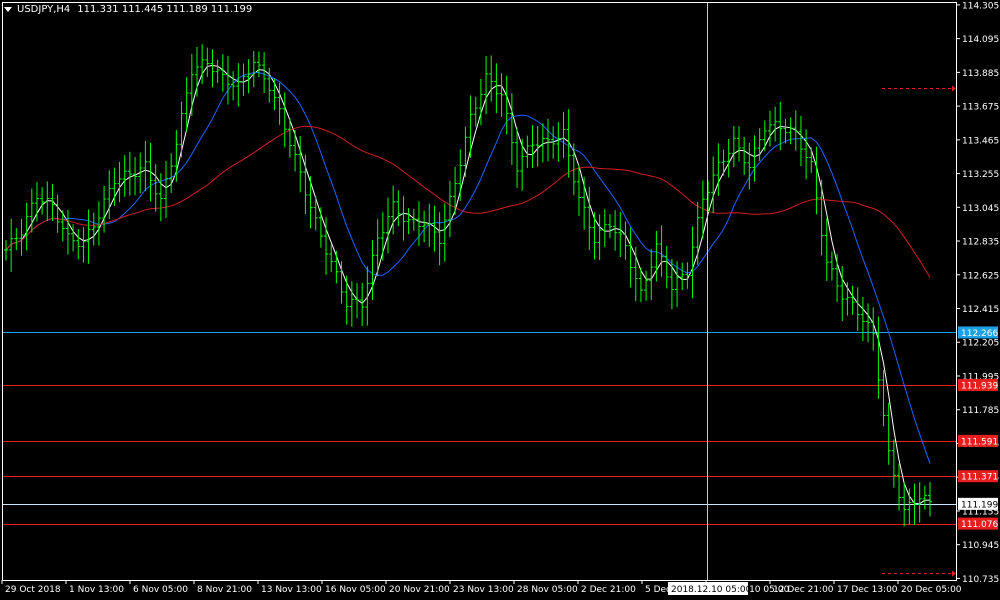 The image size is (1000, 600). Describe the element at coordinates (291, 590) in the screenshot. I see `x-tick-label: 13 Nov 13:00` at that location.